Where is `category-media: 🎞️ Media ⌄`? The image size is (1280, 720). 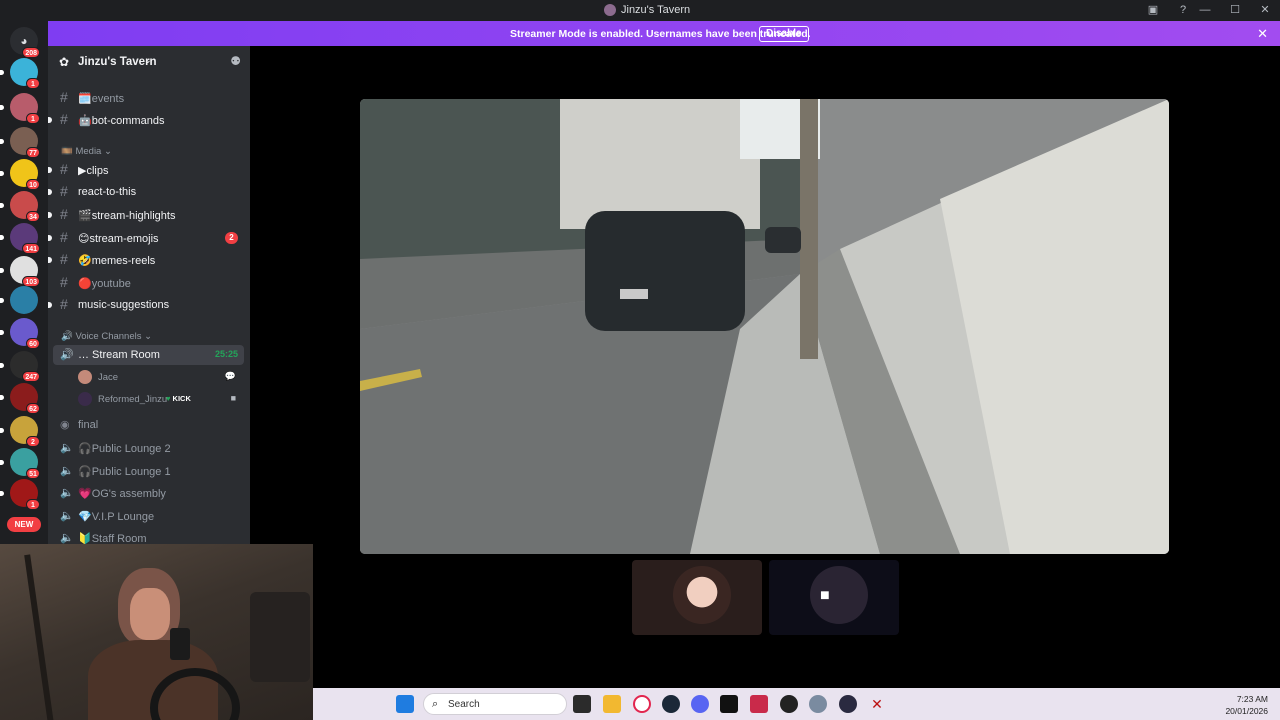 category-media: 🎞️ Media ⌄ is located at coordinates (86, 151).